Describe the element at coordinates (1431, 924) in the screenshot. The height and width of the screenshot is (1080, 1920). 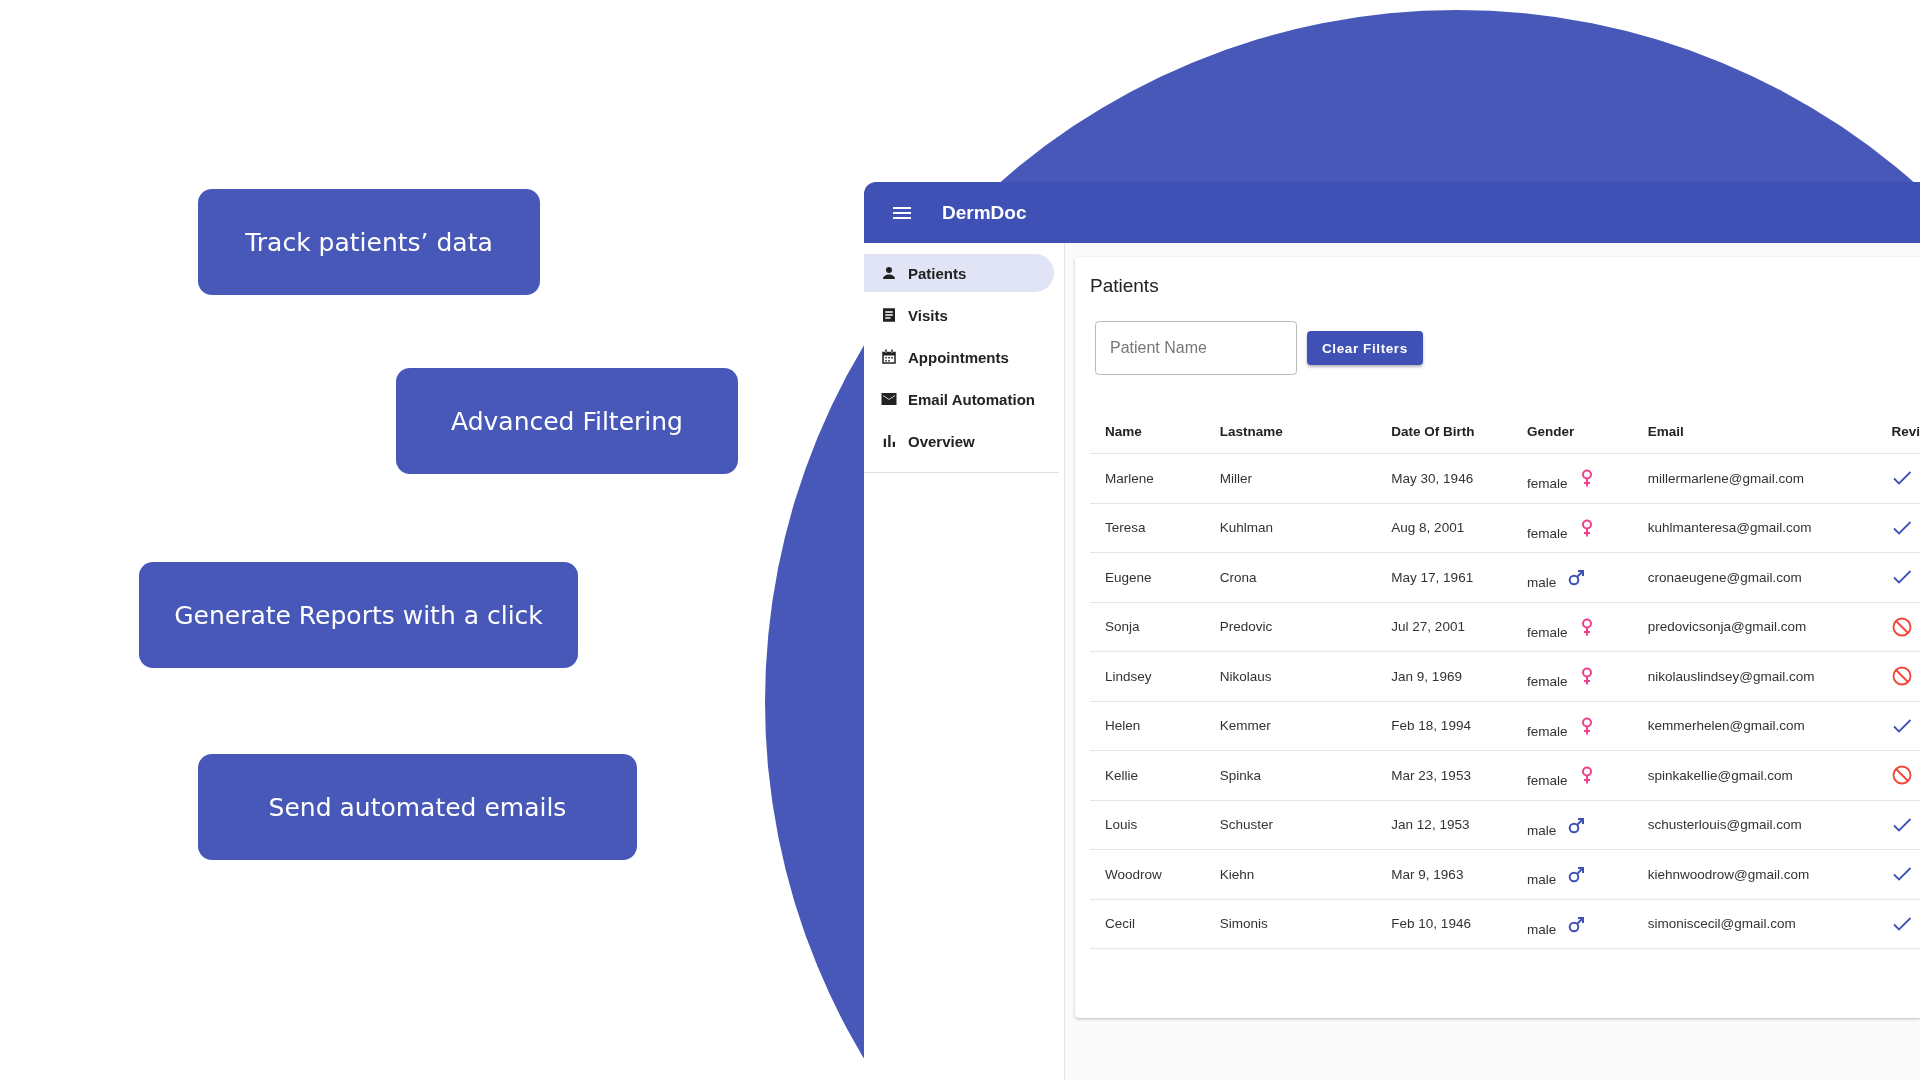
I see `table-cell: Feb 10, 1946` at that location.